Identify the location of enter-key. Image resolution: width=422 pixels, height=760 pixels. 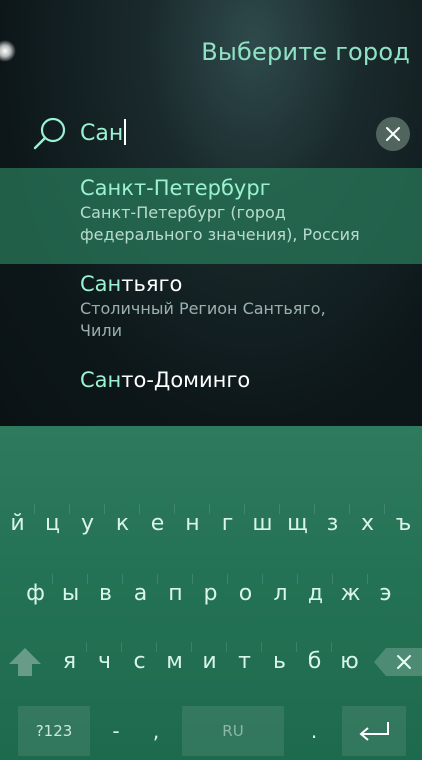
(374, 731).